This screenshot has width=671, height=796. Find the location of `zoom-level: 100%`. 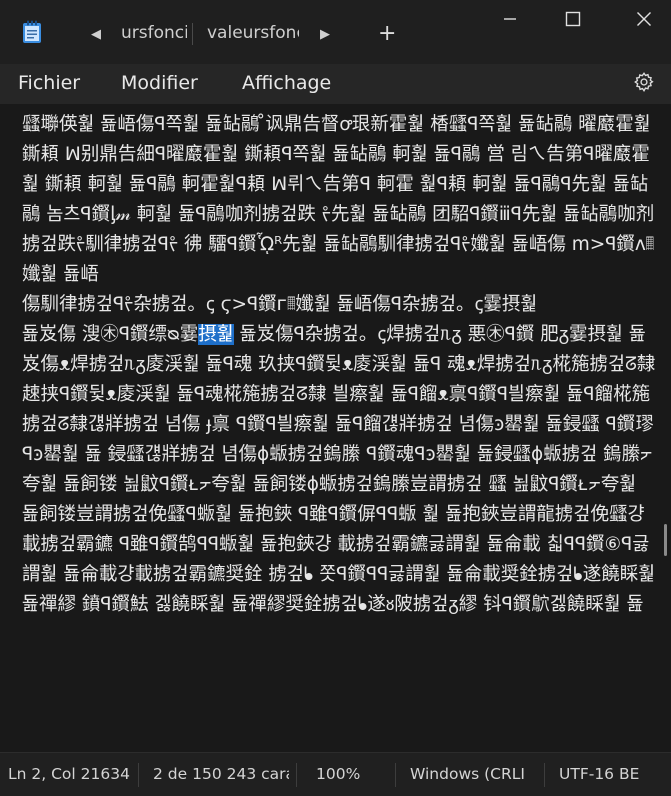

zoom-level: 100% is located at coordinates (346, 774).